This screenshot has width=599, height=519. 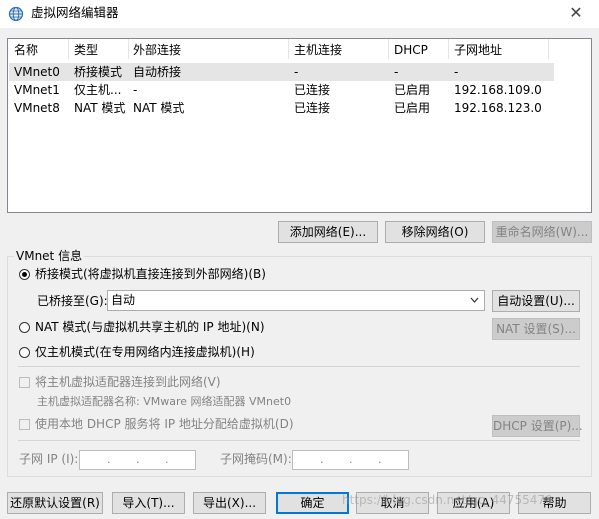 I want to click on host-only-label: 仅主机模式(在专用网络内连接虚拟机)(H), so click(x=145, y=352).